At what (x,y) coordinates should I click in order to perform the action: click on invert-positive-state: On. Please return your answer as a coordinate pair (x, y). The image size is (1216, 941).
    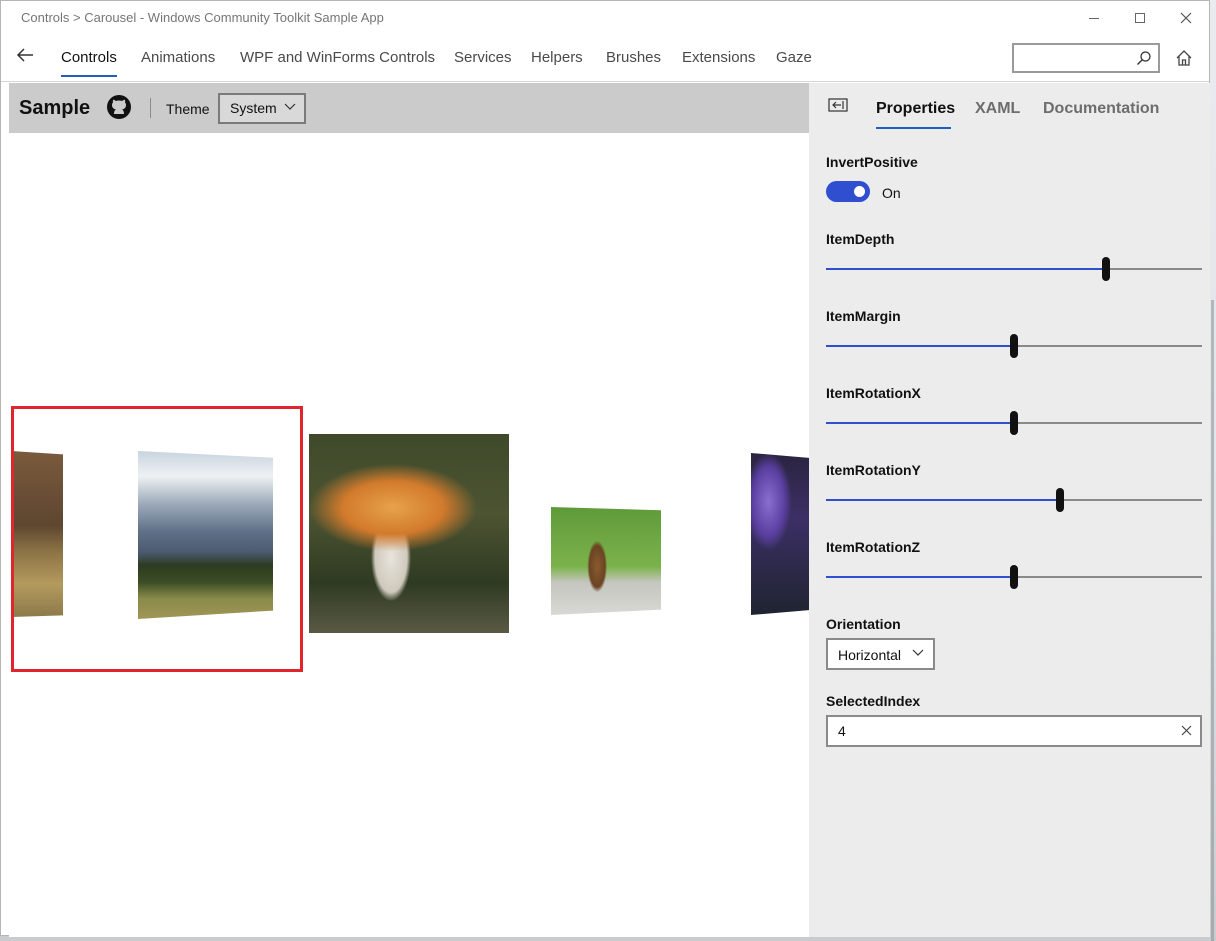
    Looking at the image, I should click on (891, 193).